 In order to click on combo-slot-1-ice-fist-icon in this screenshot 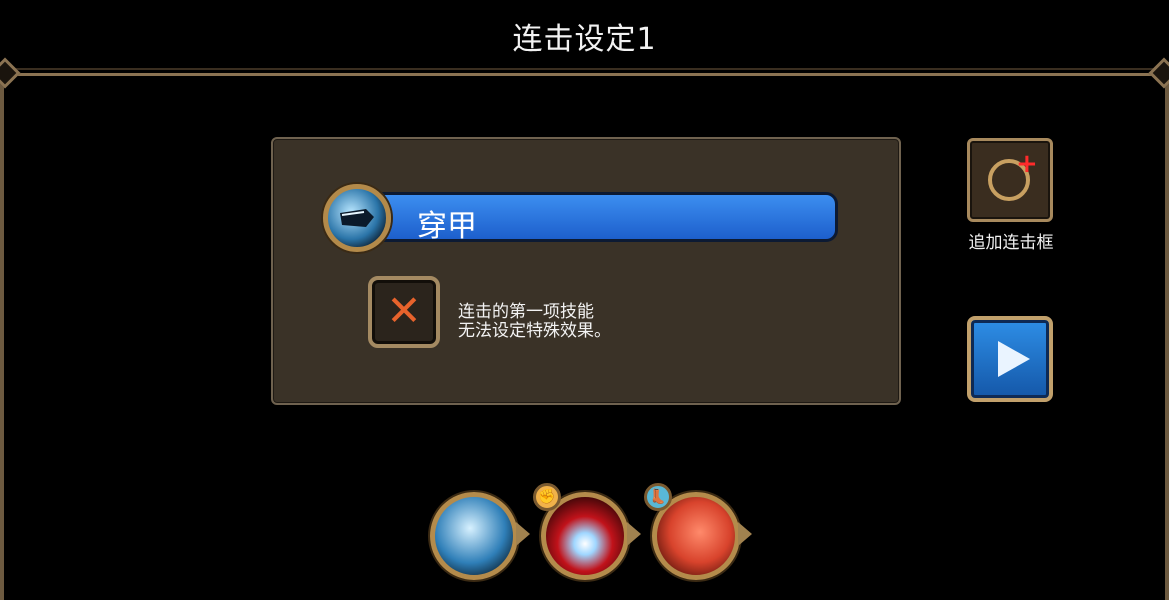, I will do `click(474, 536)`.